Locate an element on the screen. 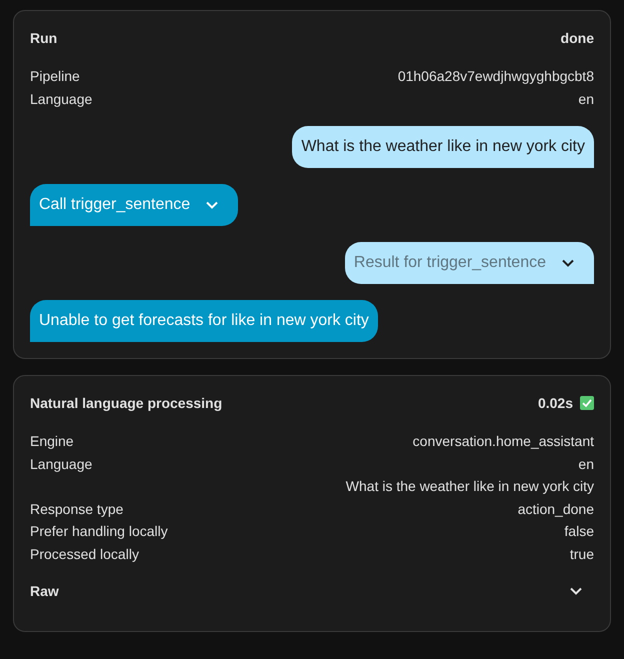 The height and width of the screenshot is (659, 624). run-status: done is located at coordinates (577, 38).